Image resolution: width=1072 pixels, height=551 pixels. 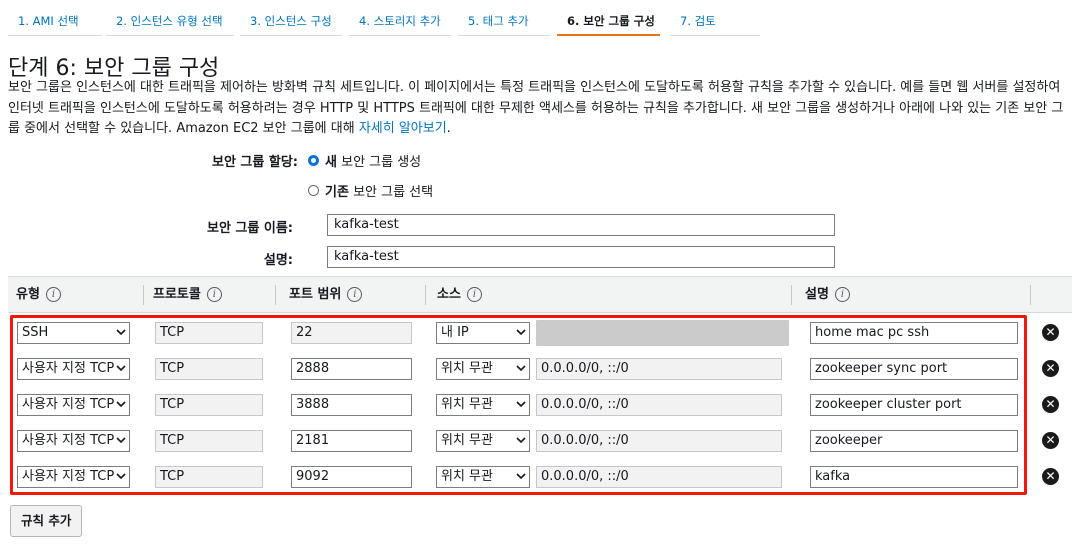 What do you see at coordinates (331, 162) in the screenshot?
I see `radio-new-bold: 새` at bounding box center [331, 162].